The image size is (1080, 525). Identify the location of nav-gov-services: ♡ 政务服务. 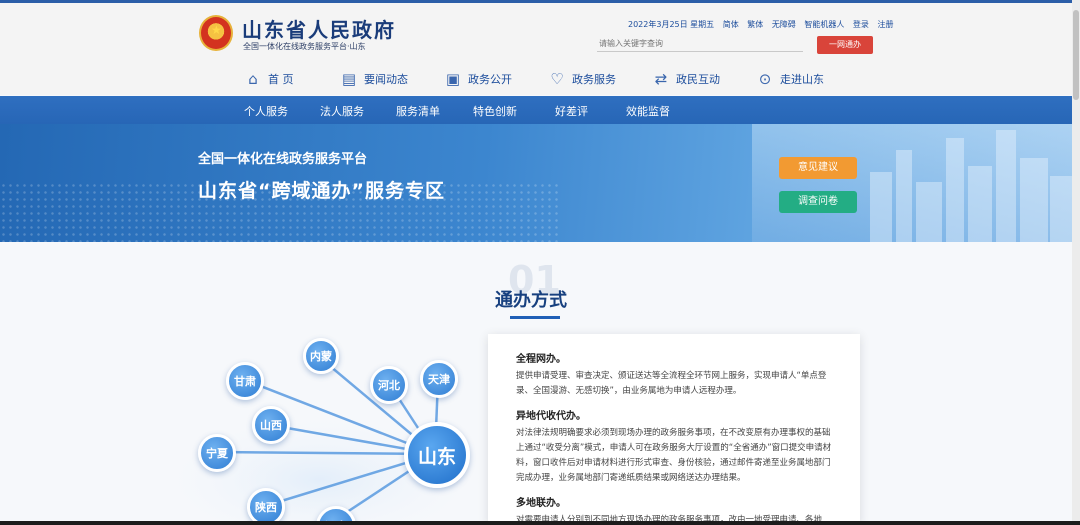
(582, 79).